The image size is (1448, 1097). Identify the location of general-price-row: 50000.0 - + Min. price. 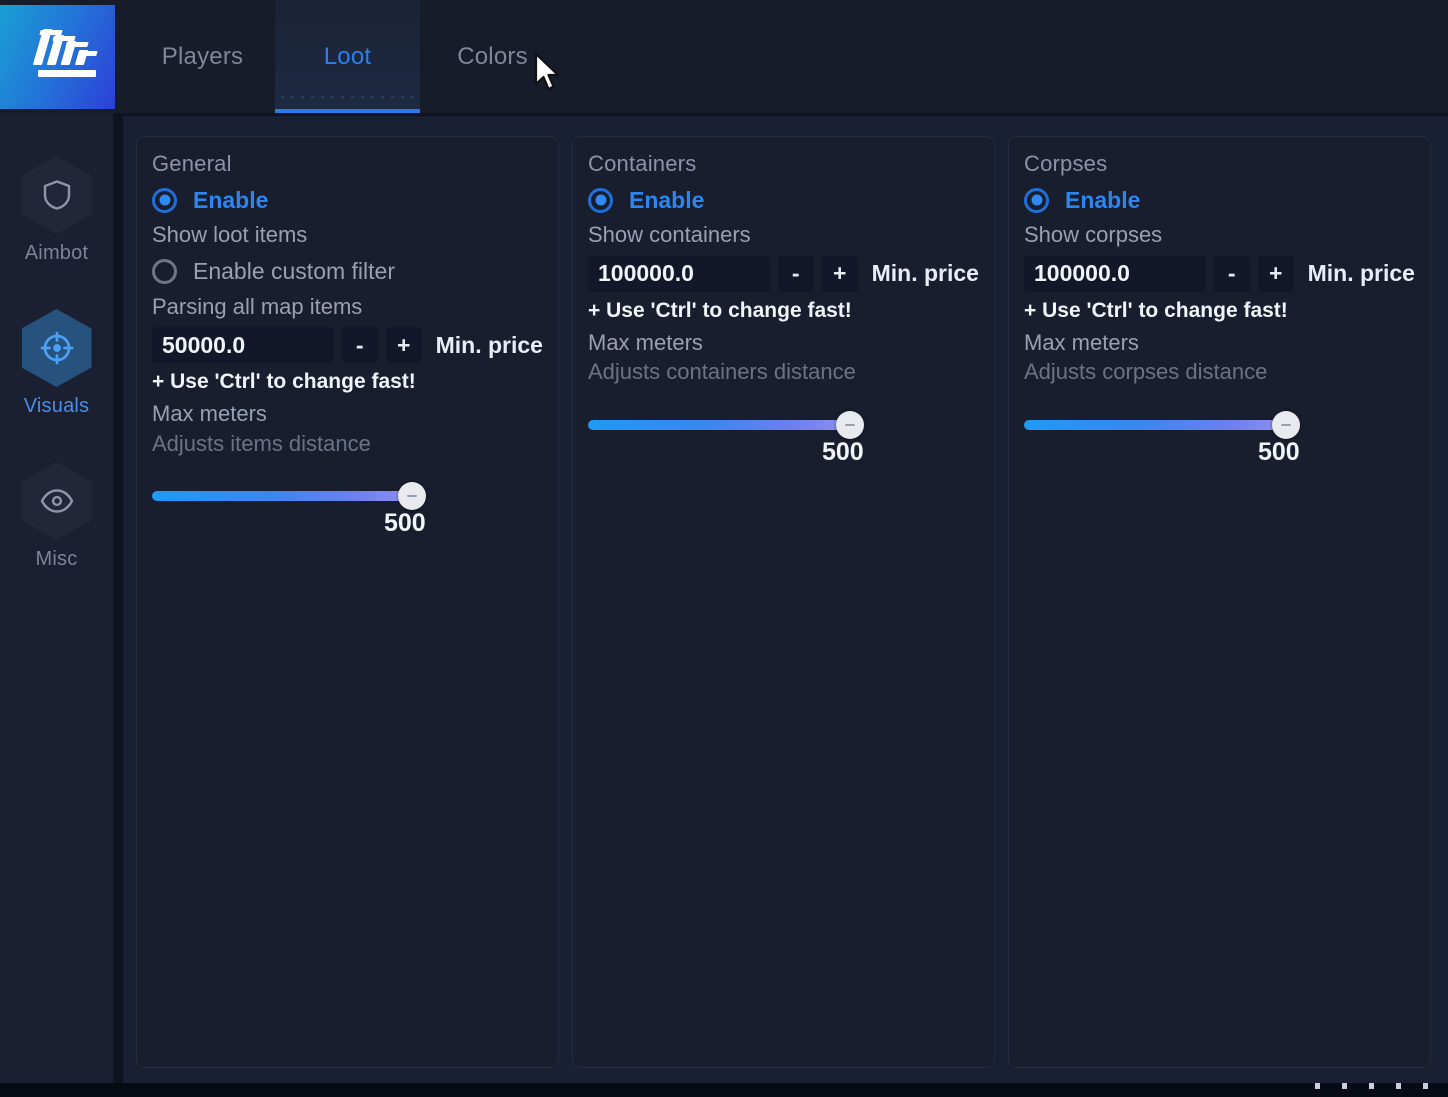
(347, 345).